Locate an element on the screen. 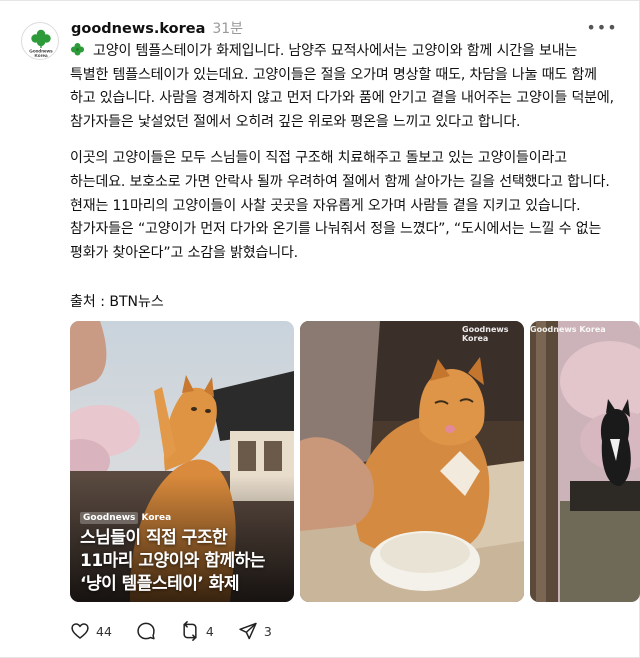 The height and width of the screenshot is (658, 640). post-source: 출처 : BTN뉴스 is located at coordinates (117, 302).